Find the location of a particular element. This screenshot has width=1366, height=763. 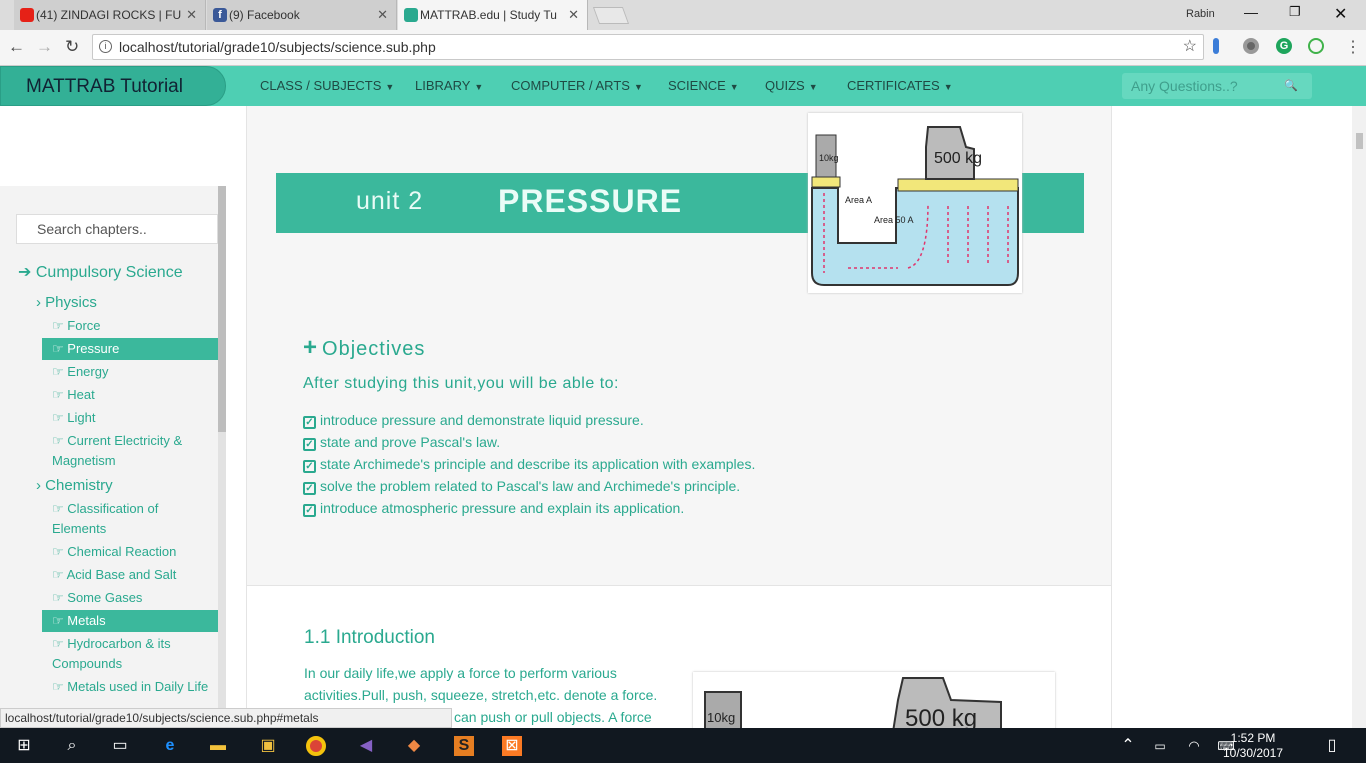

close-window-icon: ✕ is located at coordinates (1340, 14).